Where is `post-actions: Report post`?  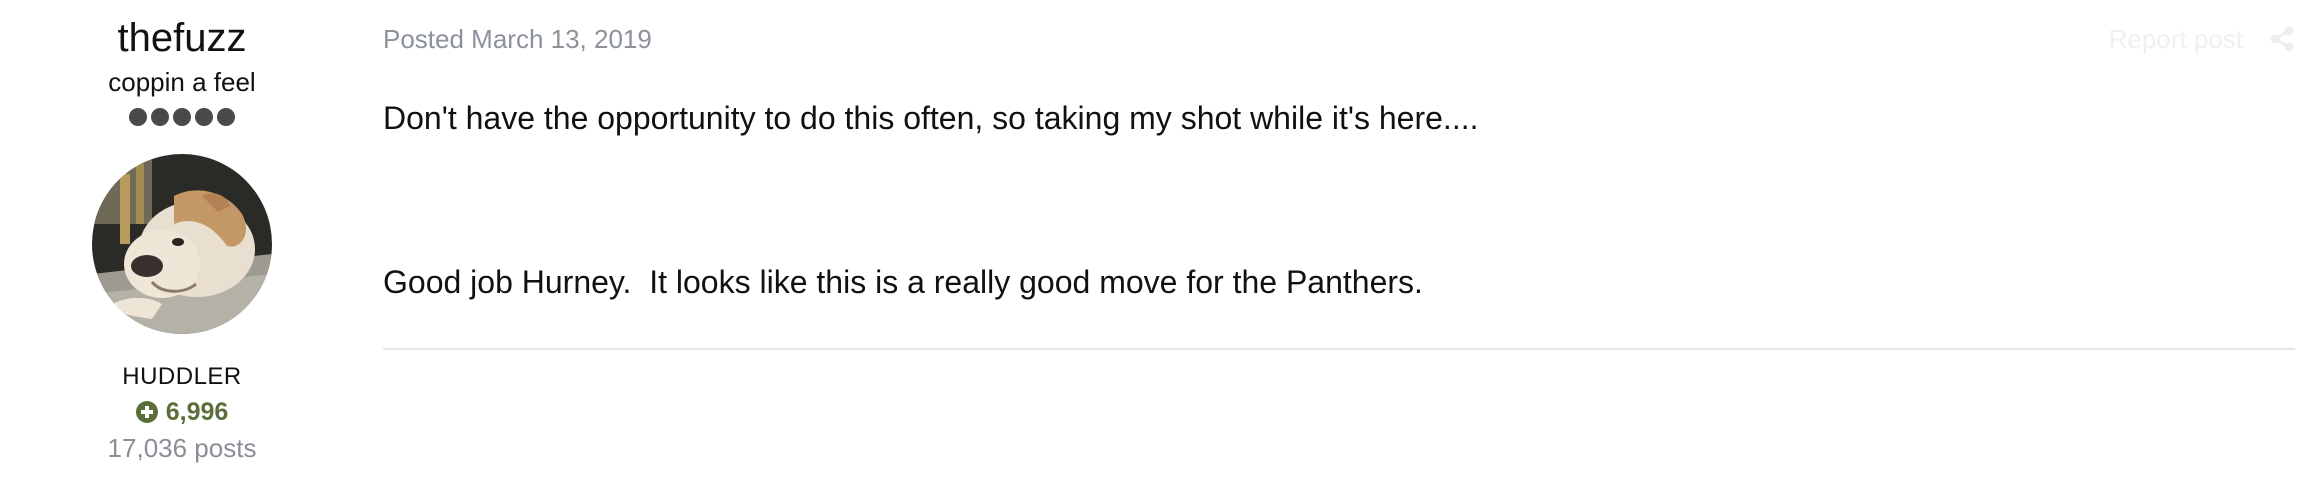 post-actions: Report post is located at coordinates (2202, 39).